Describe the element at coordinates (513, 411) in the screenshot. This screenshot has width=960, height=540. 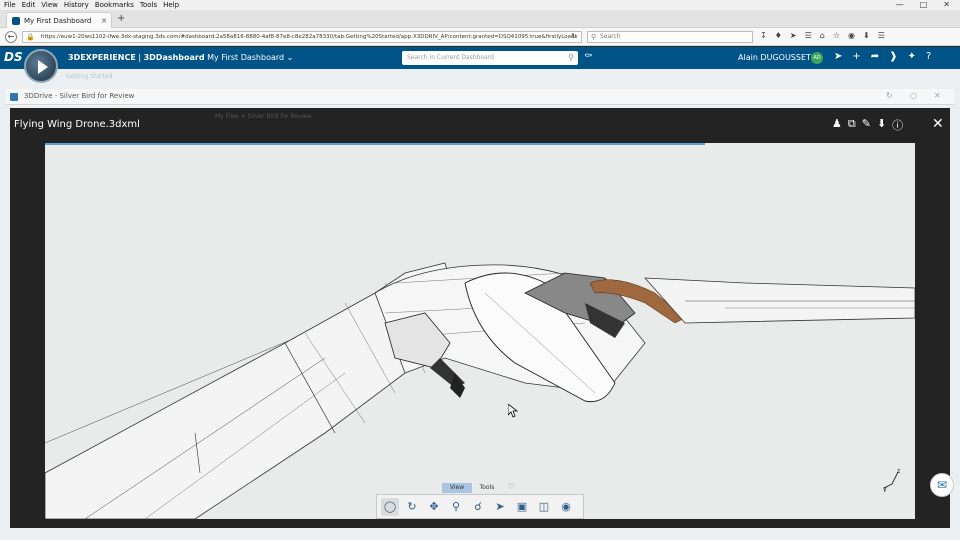
I see `mouse-cursor-icon` at that location.